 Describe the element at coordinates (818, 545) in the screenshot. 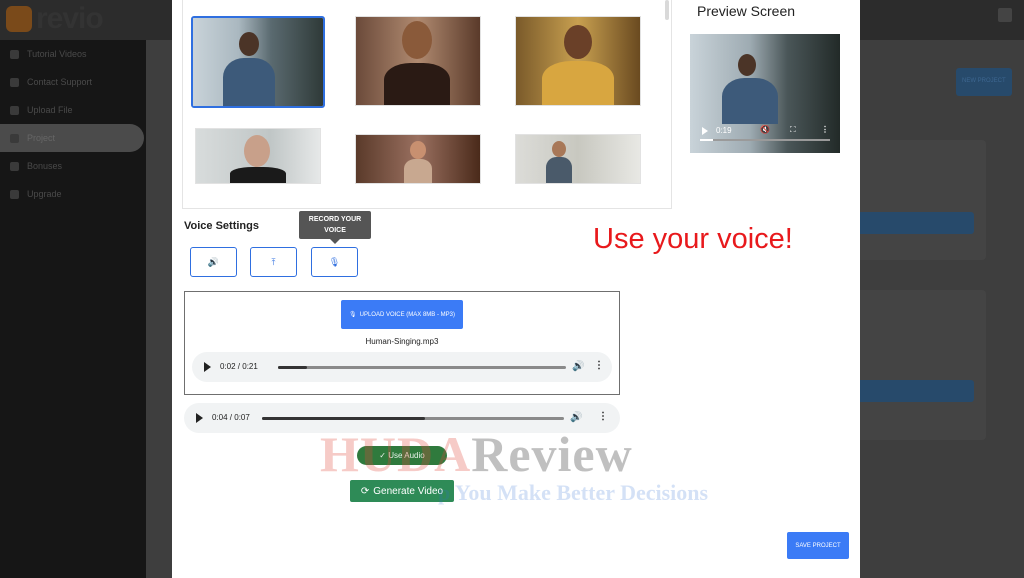

I see `save-project-button: SAVE PROJECT` at that location.